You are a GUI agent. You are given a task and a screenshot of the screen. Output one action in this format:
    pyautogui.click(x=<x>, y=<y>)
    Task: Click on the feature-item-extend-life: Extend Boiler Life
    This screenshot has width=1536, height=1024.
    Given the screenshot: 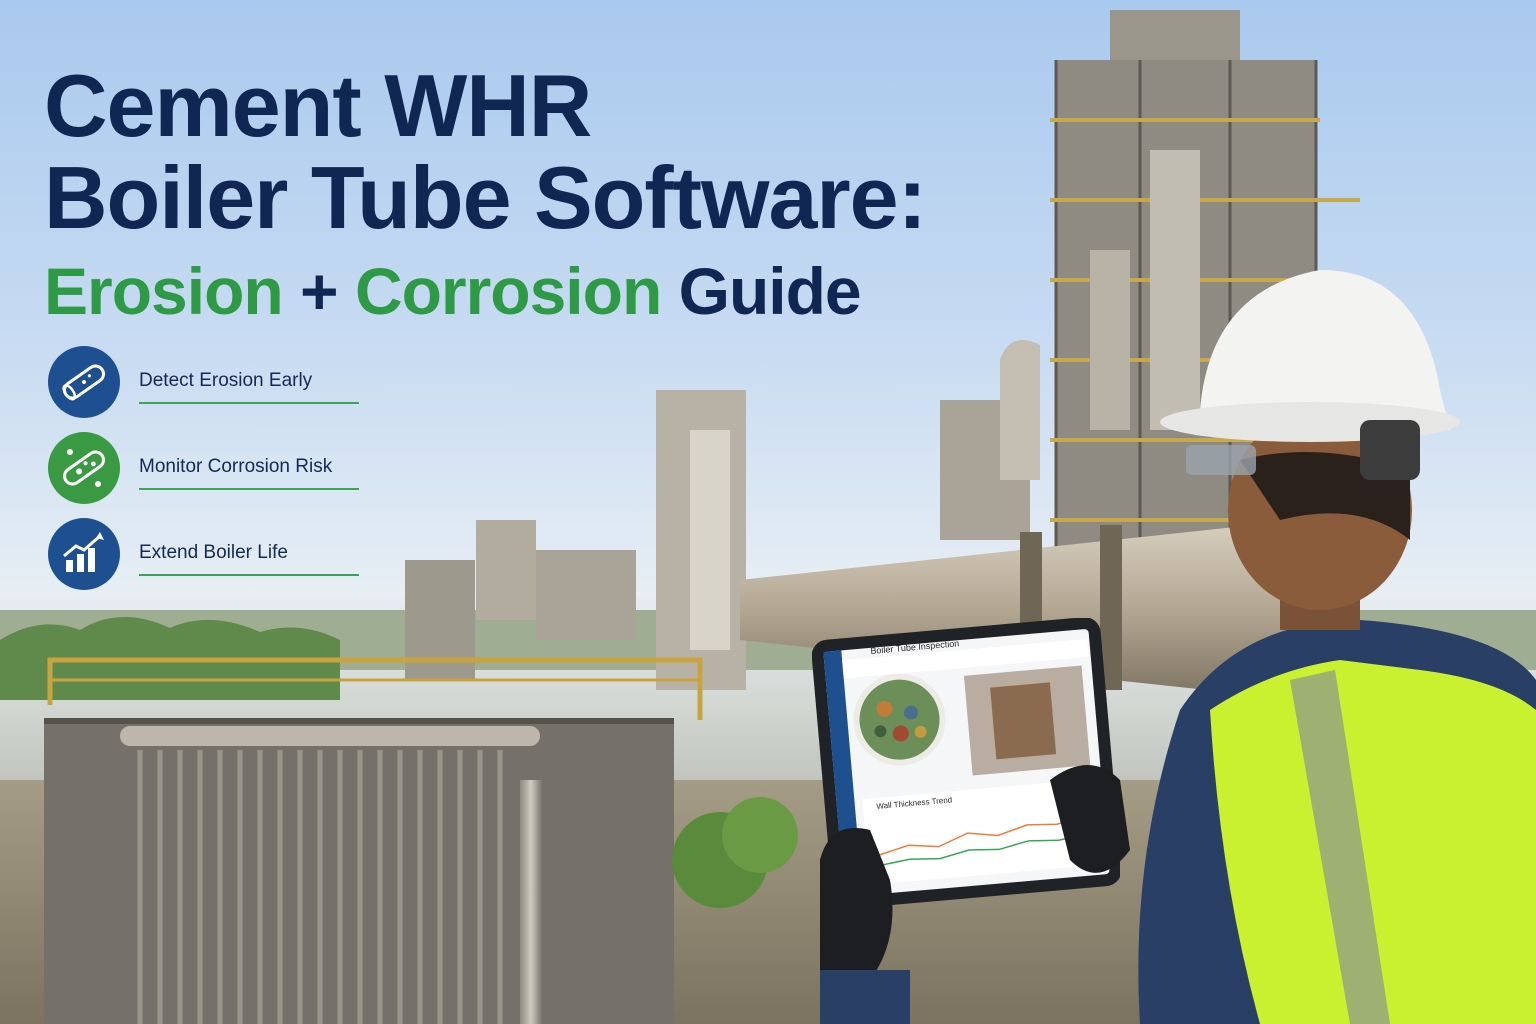 What is the action you would take?
    pyautogui.click(x=218, y=561)
    